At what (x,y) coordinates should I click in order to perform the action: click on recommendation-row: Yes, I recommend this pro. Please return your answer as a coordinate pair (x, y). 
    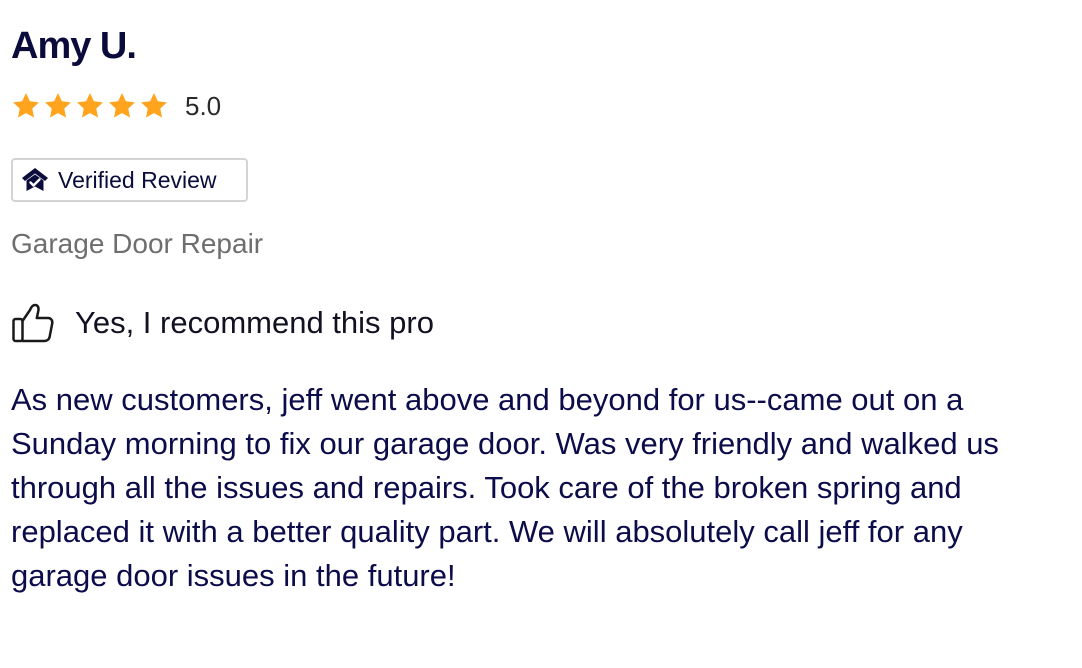
    Looking at the image, I should click on (222, 323).